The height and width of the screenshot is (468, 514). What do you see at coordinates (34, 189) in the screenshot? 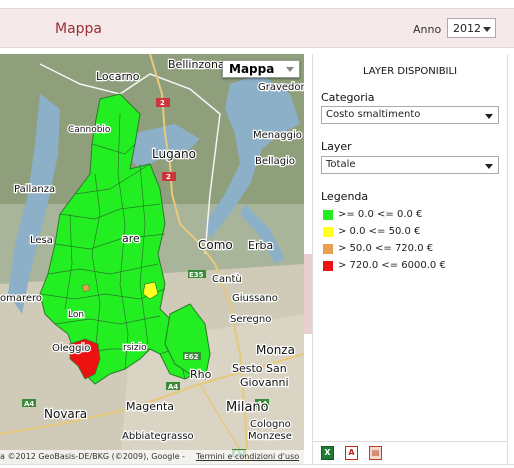
I see `place-label-pallanza: Pallanza` at bounding box center [34, 189].